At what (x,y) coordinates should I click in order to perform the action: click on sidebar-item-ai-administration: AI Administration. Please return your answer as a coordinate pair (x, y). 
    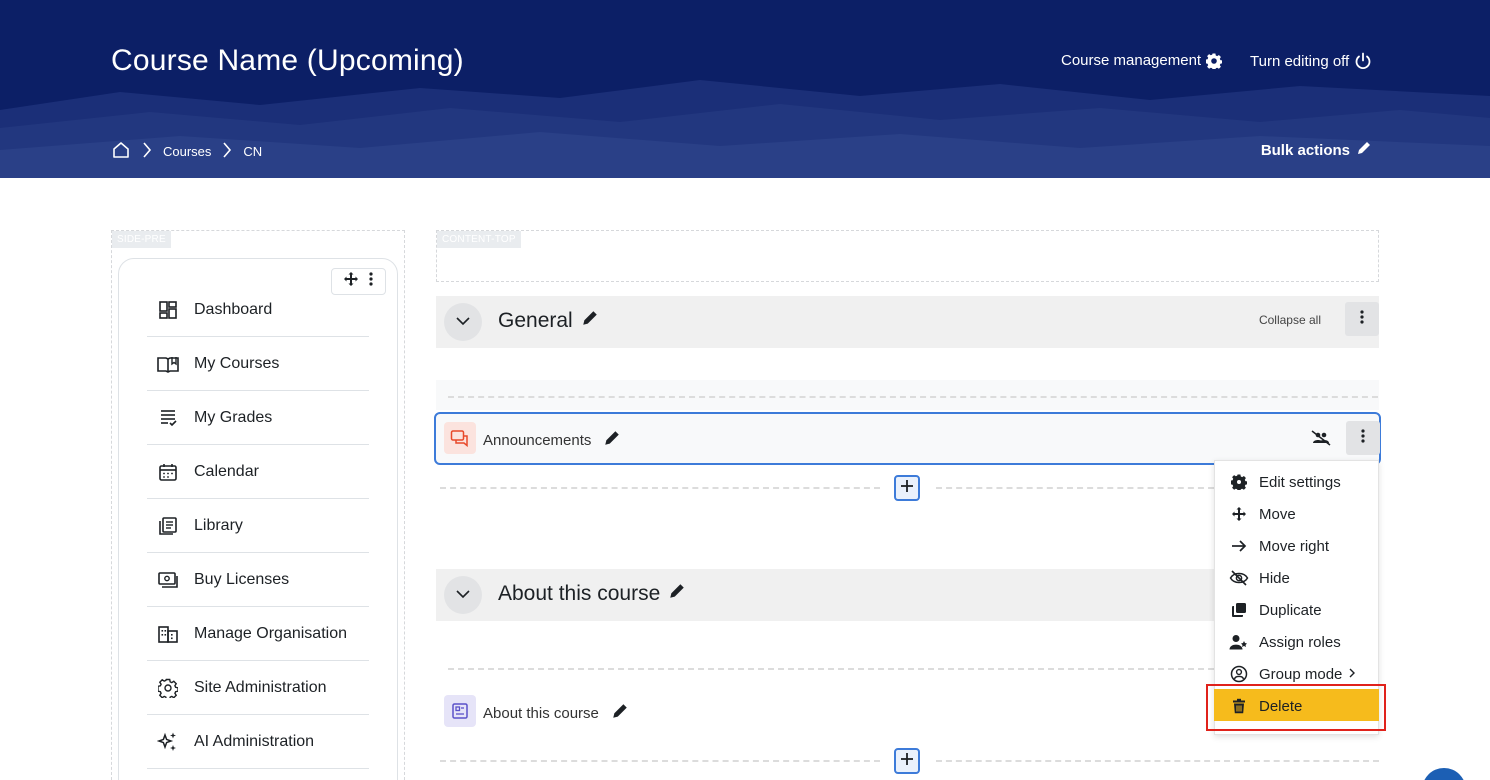
    Looking at the image, I should click on (258, 742).